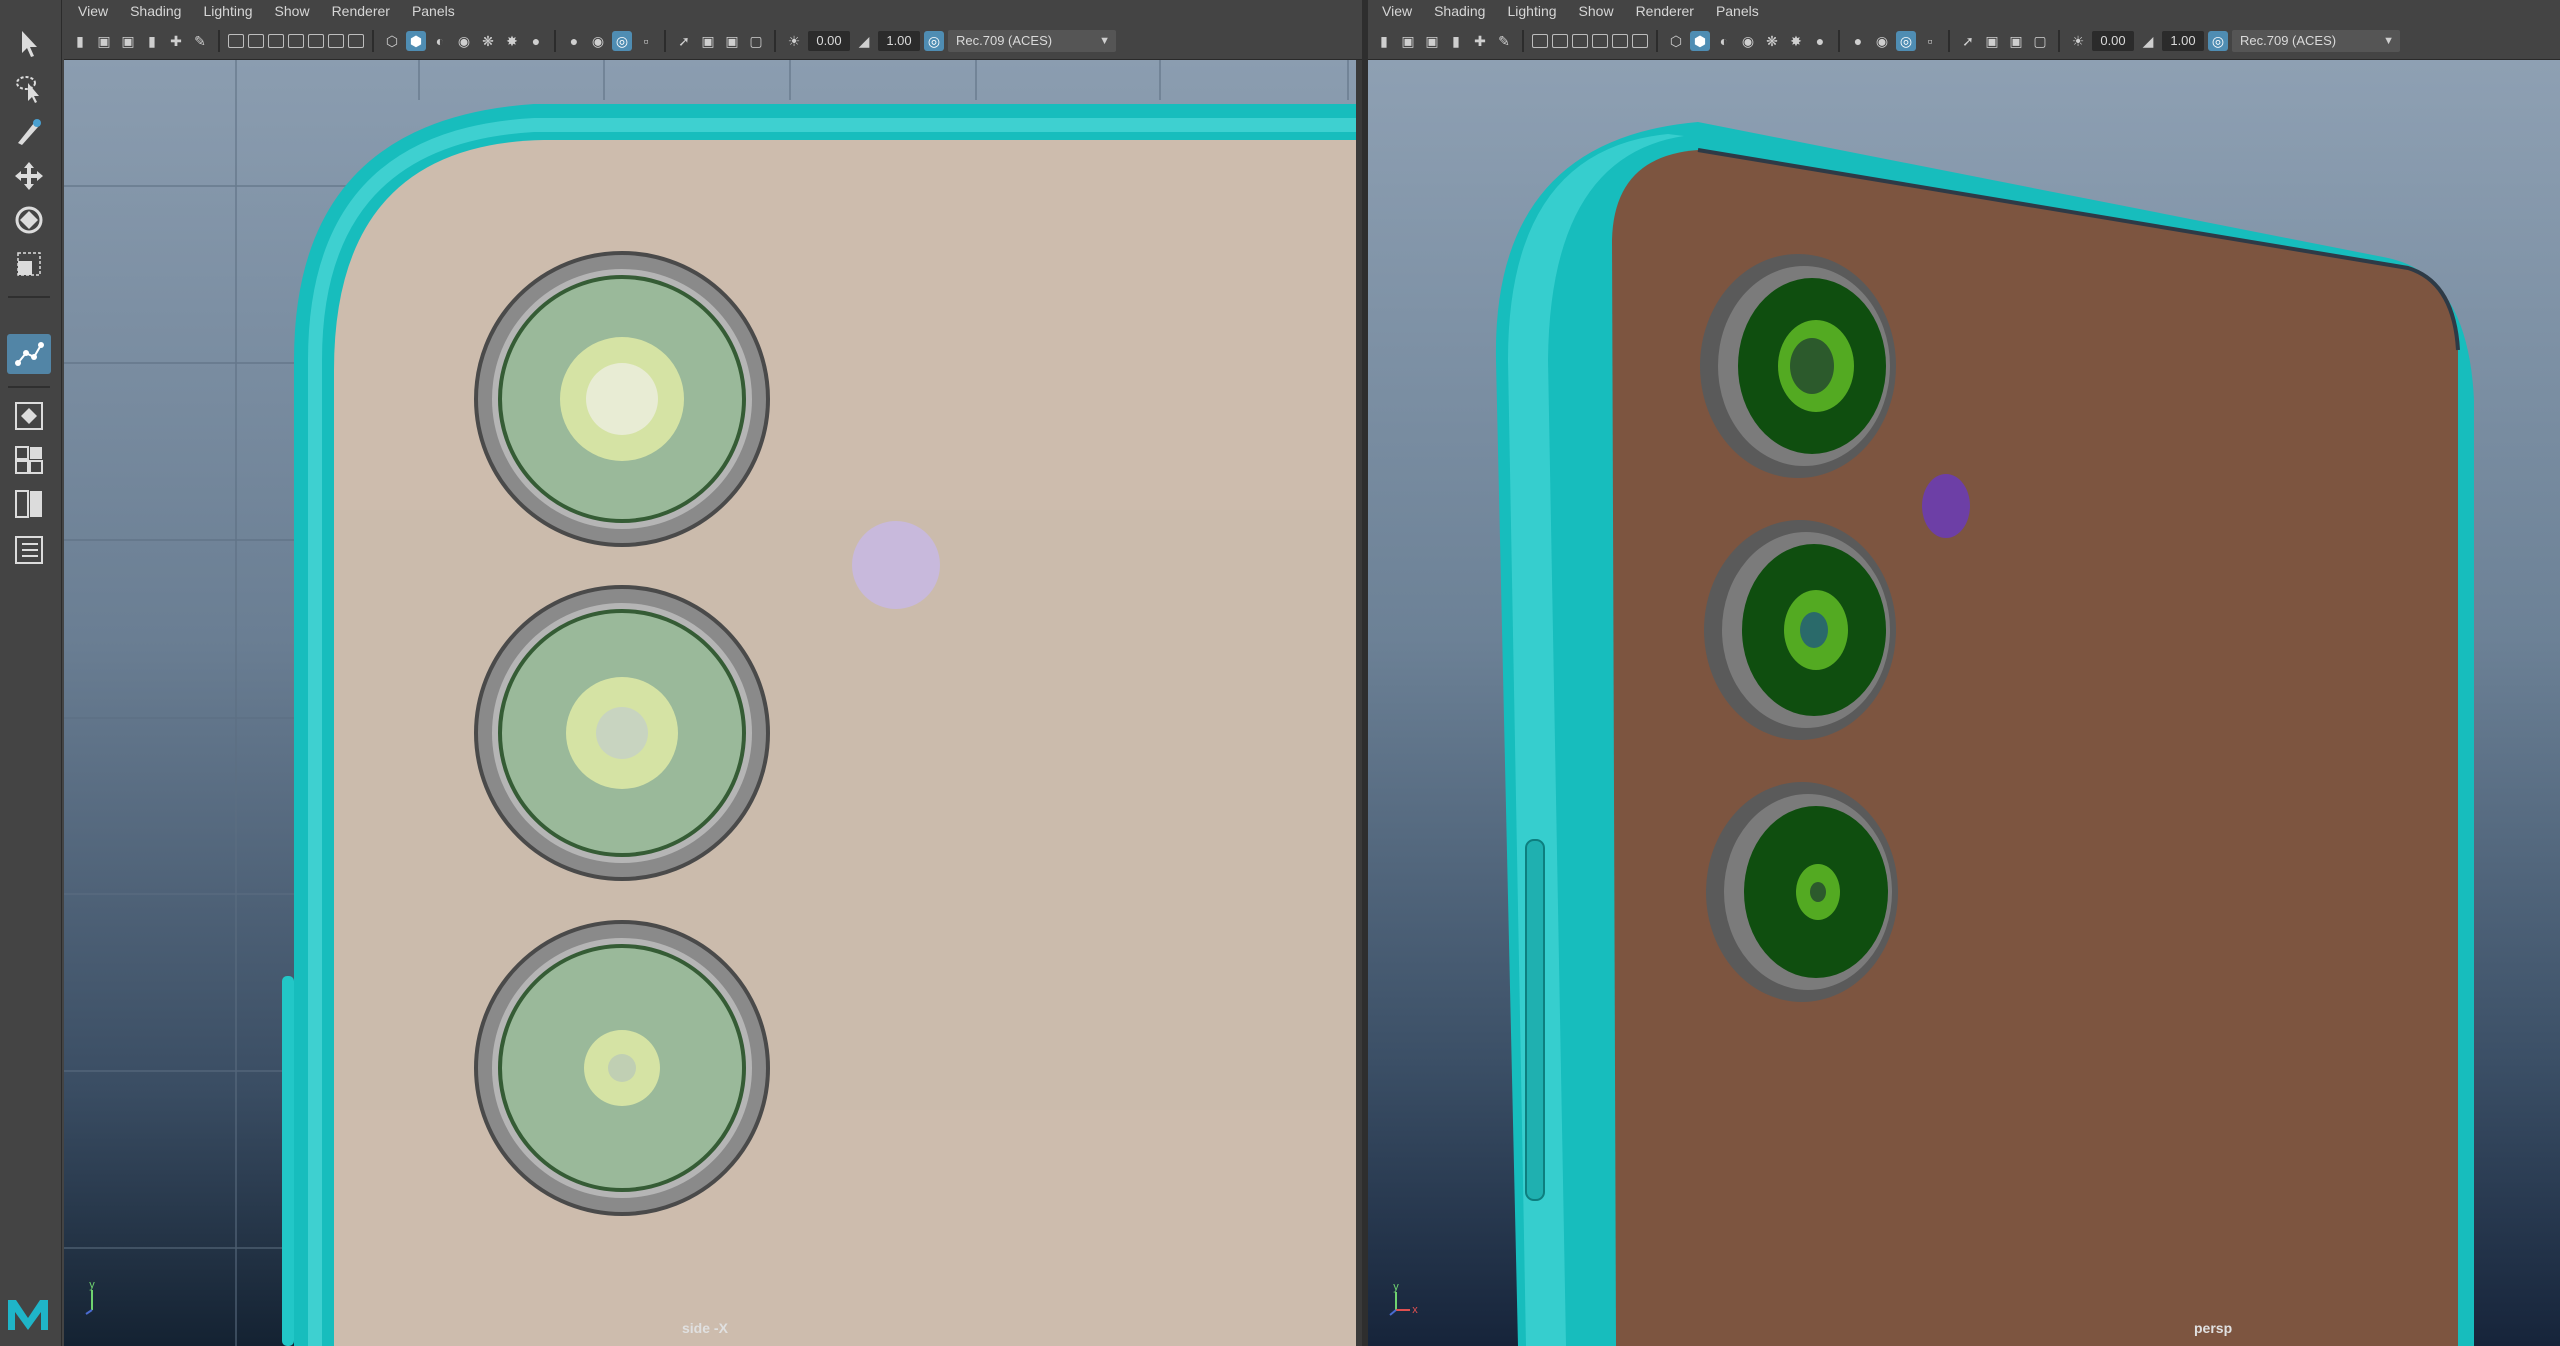 The width and height of the screenshot is (2560, 1346). I want to click on lasso-tool-icon, so click(29, 88).